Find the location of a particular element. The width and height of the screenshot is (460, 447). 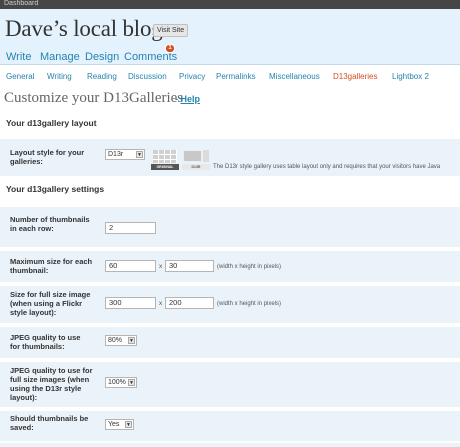

original-layout-thumbnail: ORIGINAL is located at coordinates (165, 160).